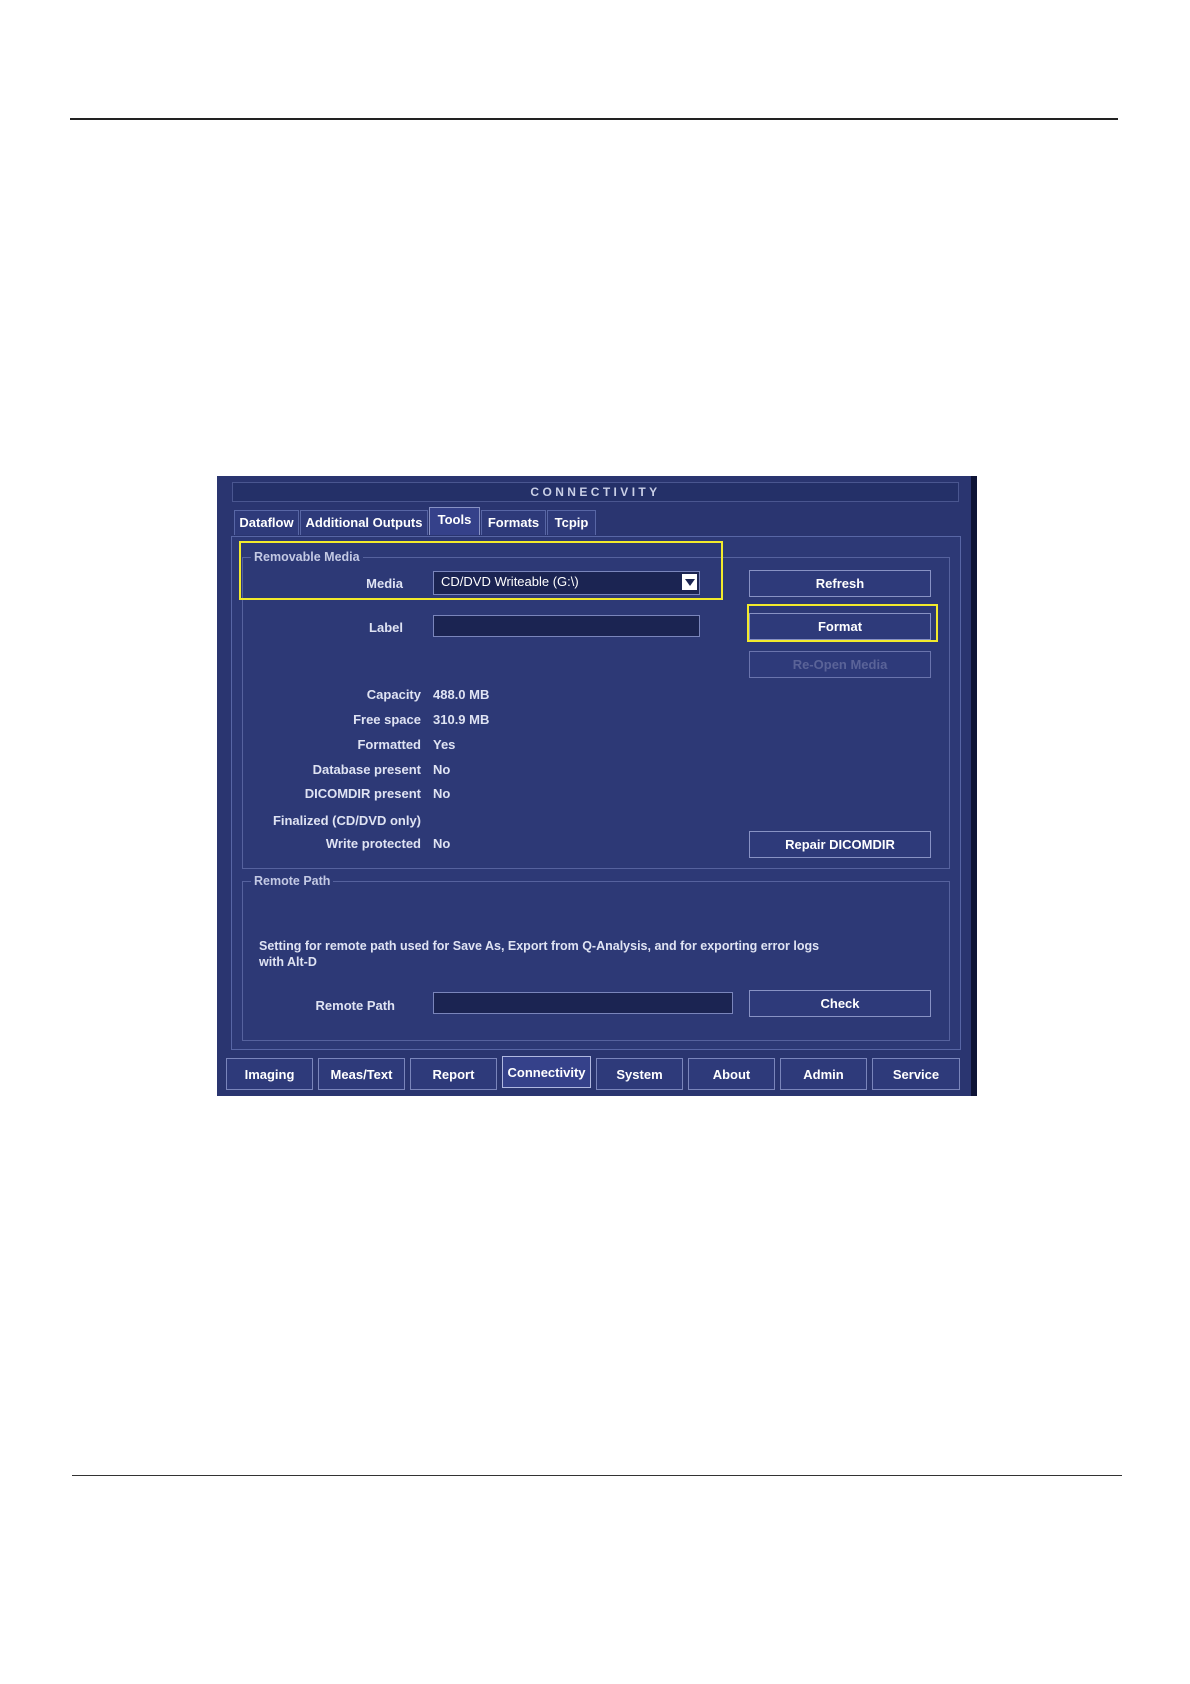  I want to click on write-protected-value: No, so click(442, 843).